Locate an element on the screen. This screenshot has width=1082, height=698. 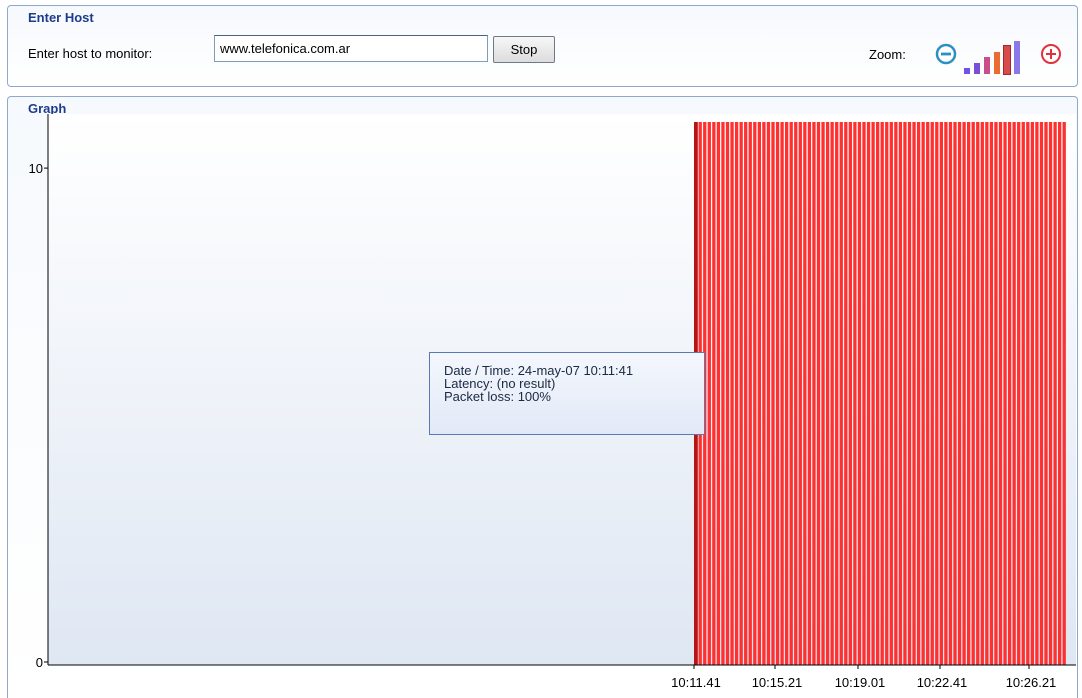
host-input is located at coordinates (351, 48).